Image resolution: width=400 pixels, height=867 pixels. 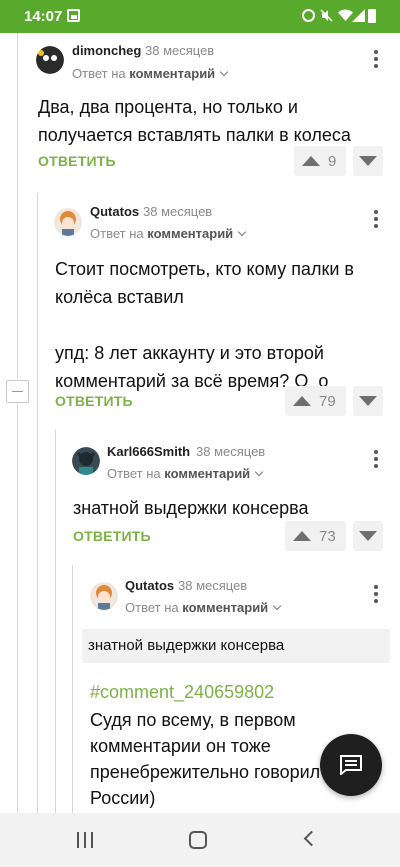 I want to click on status-bar: 14:07, so click(x=200, y=16).